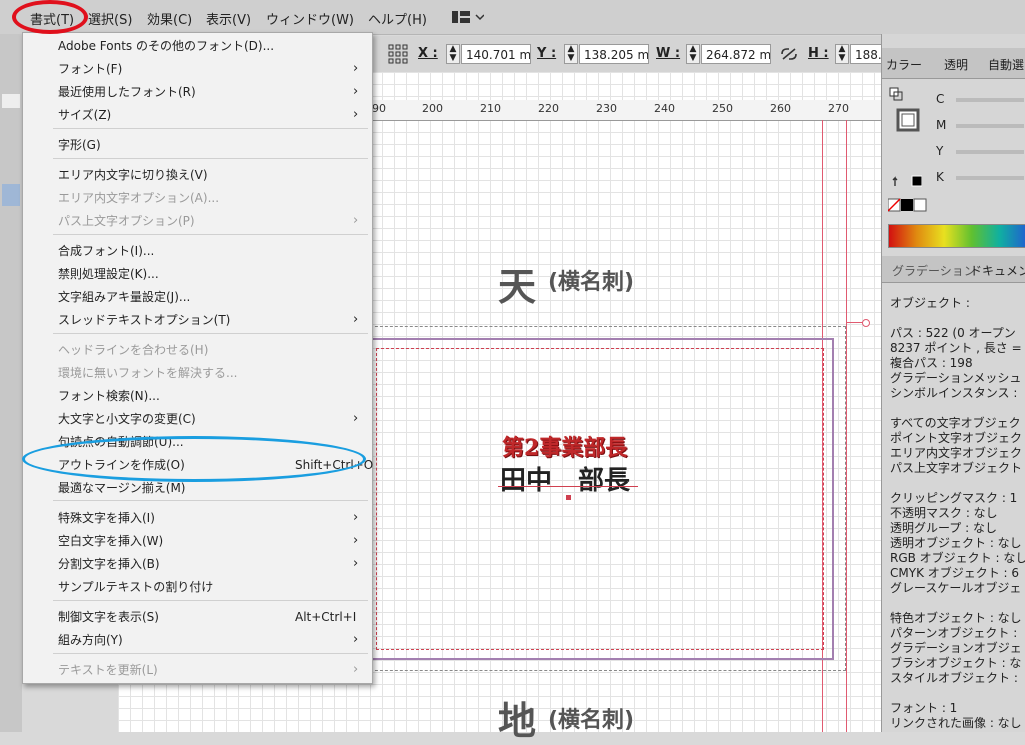 This screenshot has height=745, width=1025. I want to click on cmyk-m-slider, so click(990, 126).